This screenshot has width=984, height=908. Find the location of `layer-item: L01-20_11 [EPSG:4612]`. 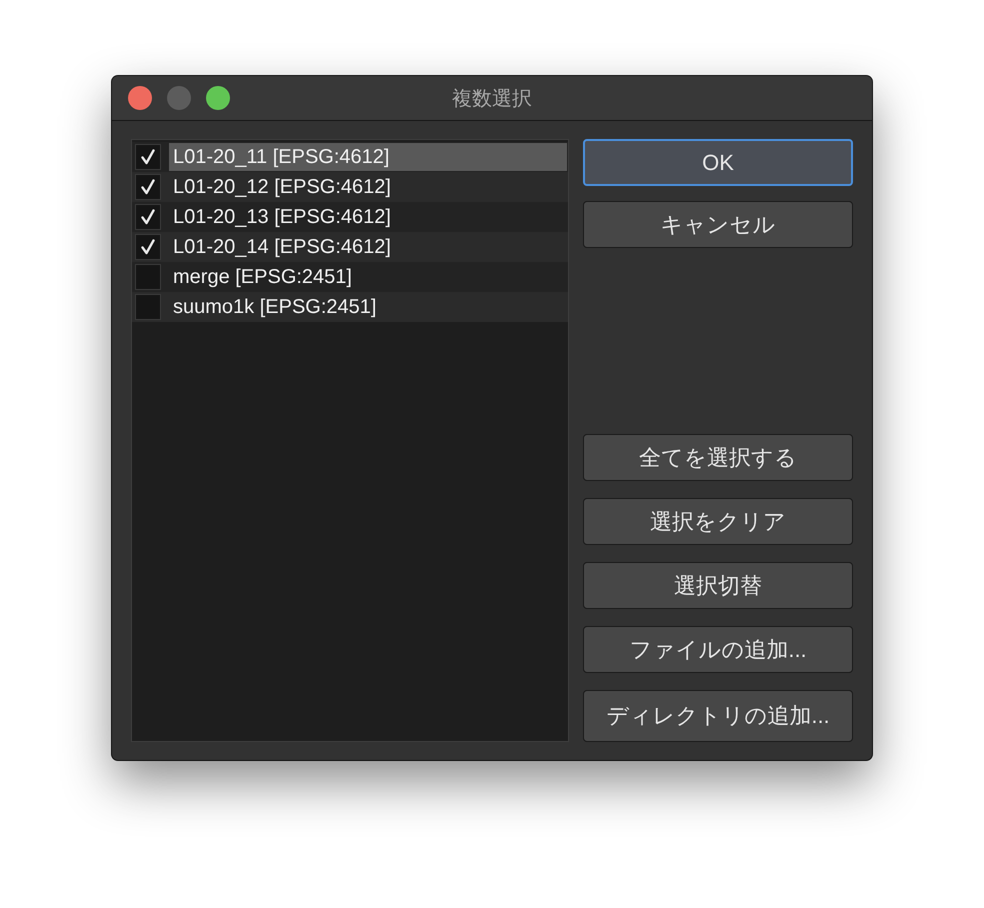

layer-item: L01-20_11 [EPSG:4612] is located at coordinates (368, 157).